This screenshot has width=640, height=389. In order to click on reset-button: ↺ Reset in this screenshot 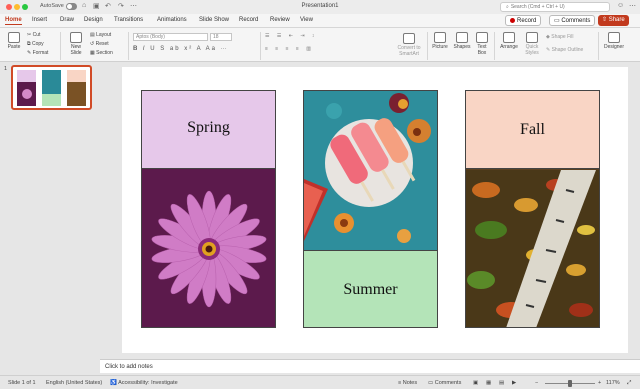, I will do `click(99, 44)`.